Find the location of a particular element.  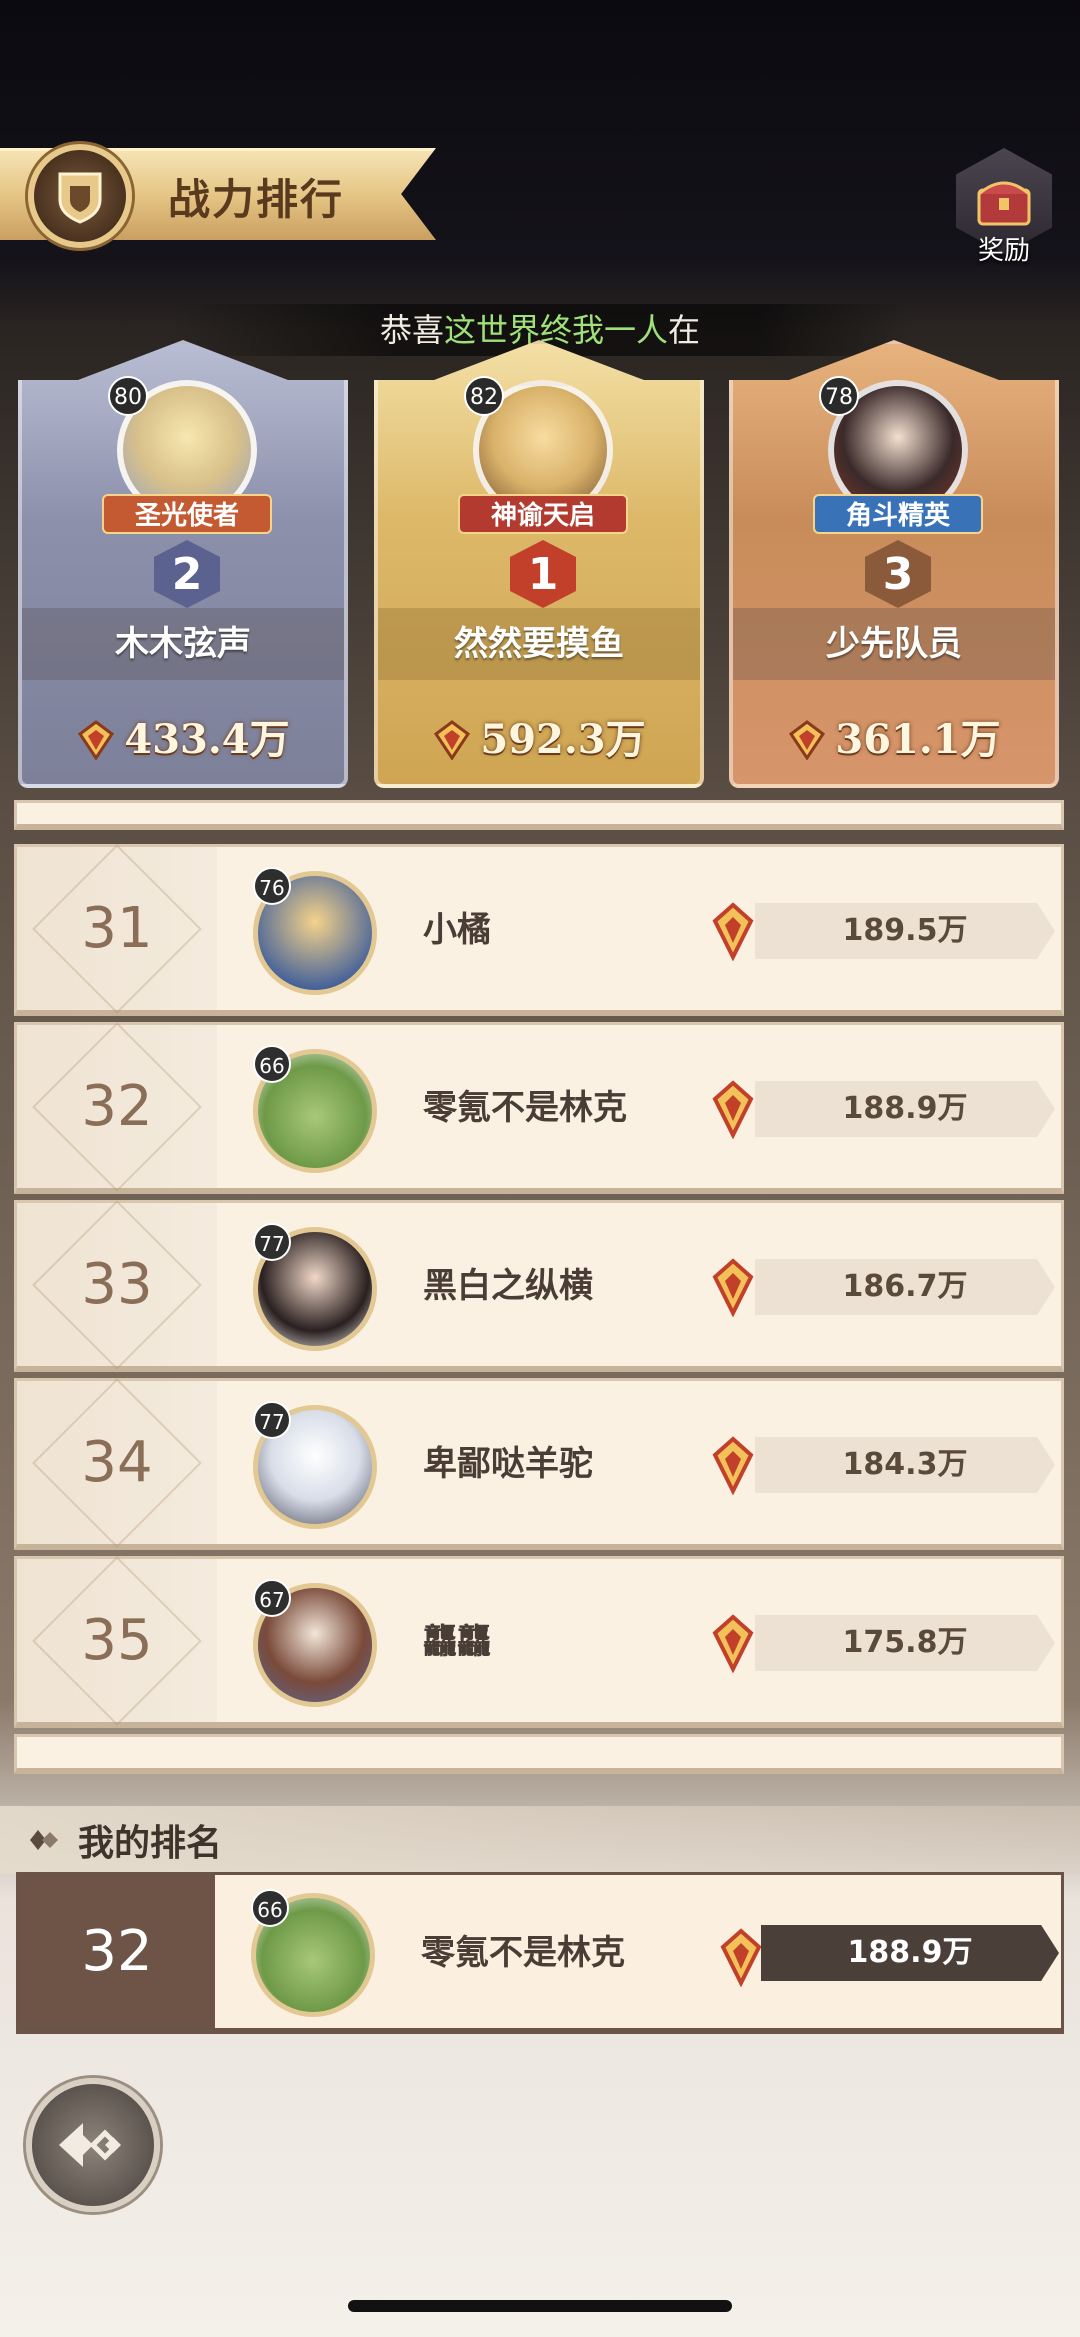

honor-title: 角斗精英 is located at coordinates (898, 514).